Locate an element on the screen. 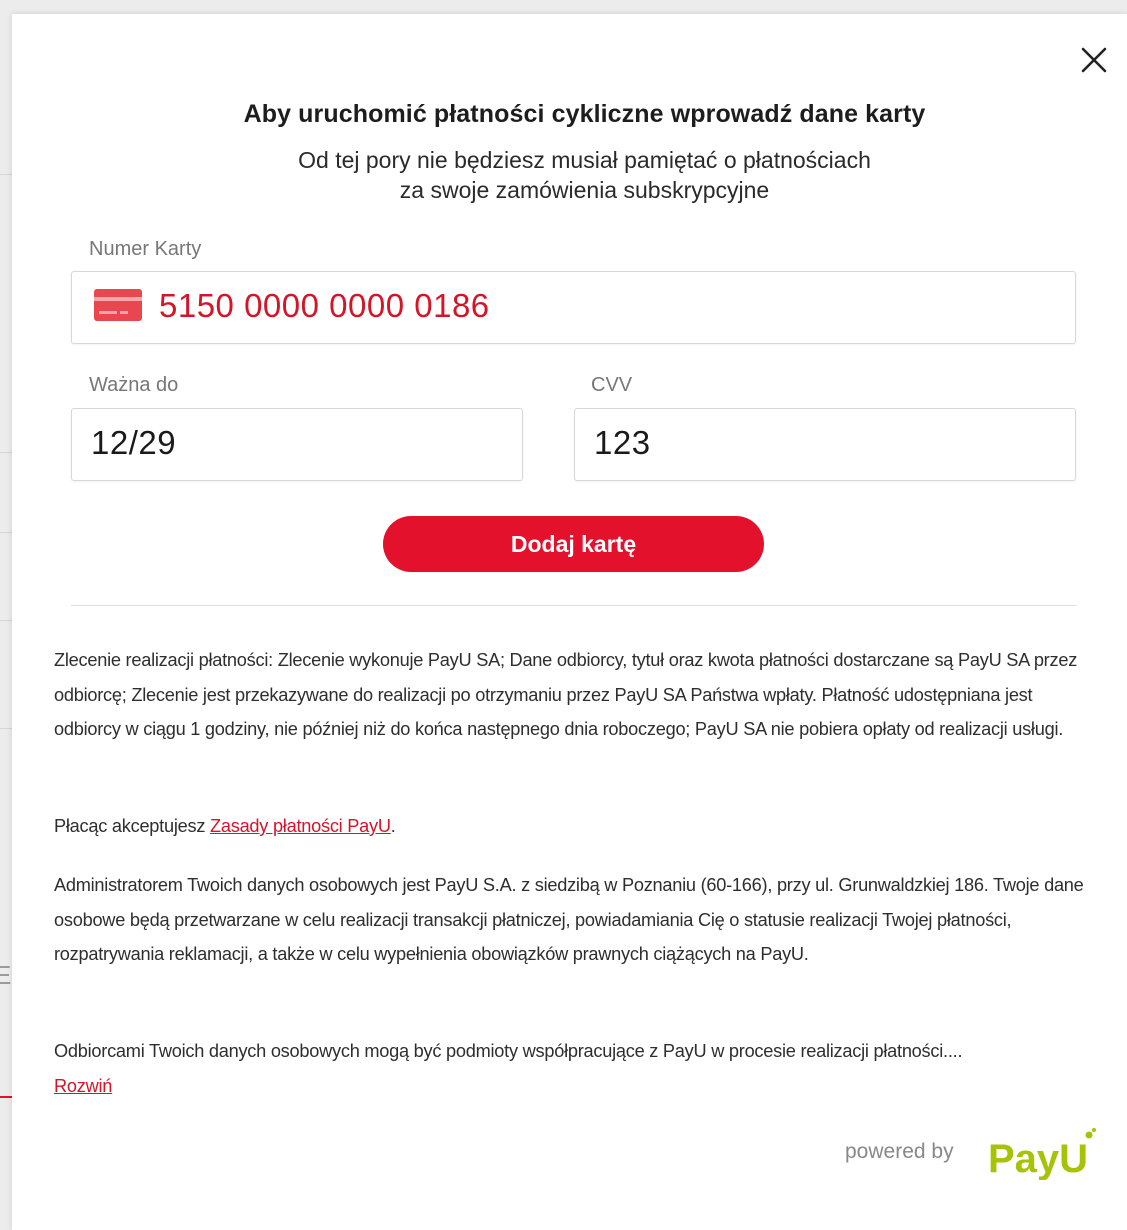  cvv-value: 123 is located at coordinates (622, 442).